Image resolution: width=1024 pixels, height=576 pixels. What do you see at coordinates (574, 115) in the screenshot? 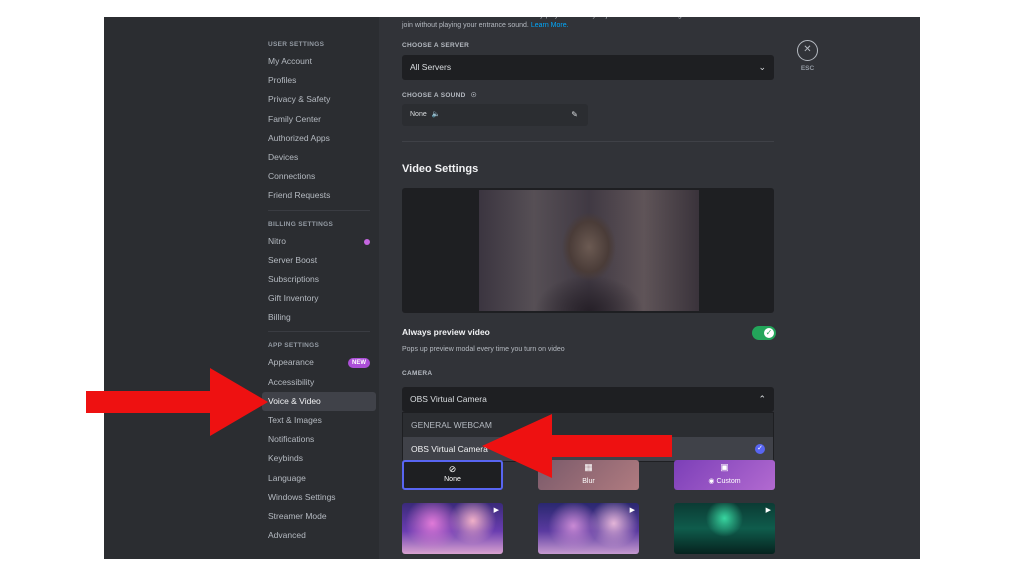
I see `pencil-icon: ✎` at bounding box center [574, 115].